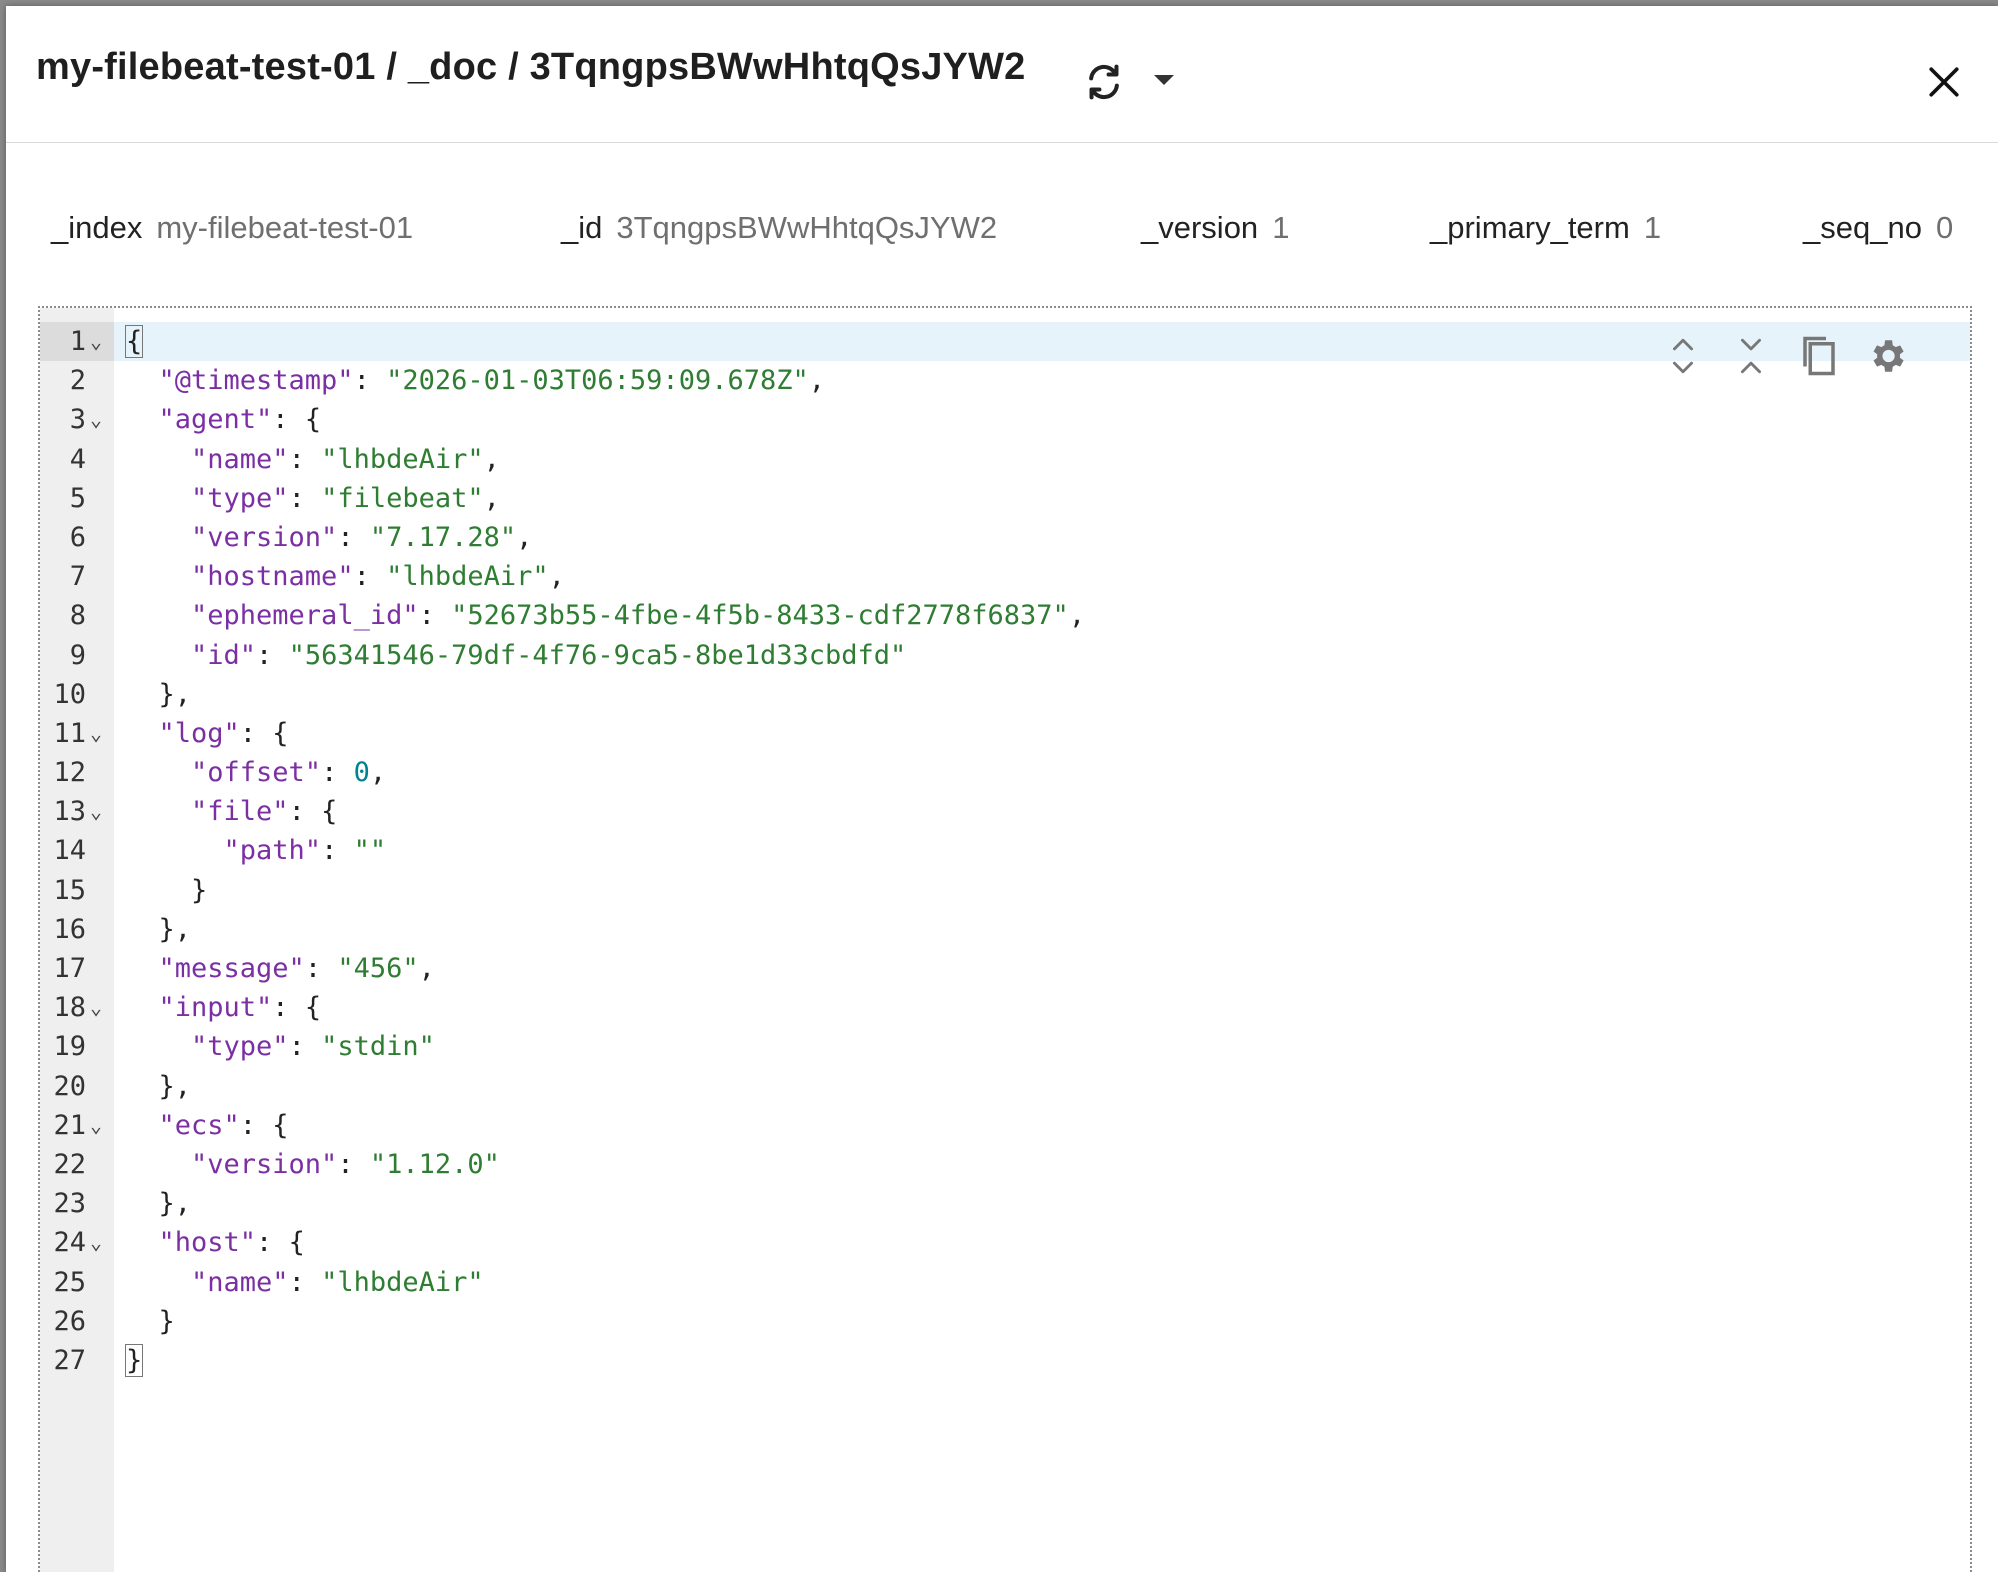  I want to click on code-text: "log": {, so click(224, 733).